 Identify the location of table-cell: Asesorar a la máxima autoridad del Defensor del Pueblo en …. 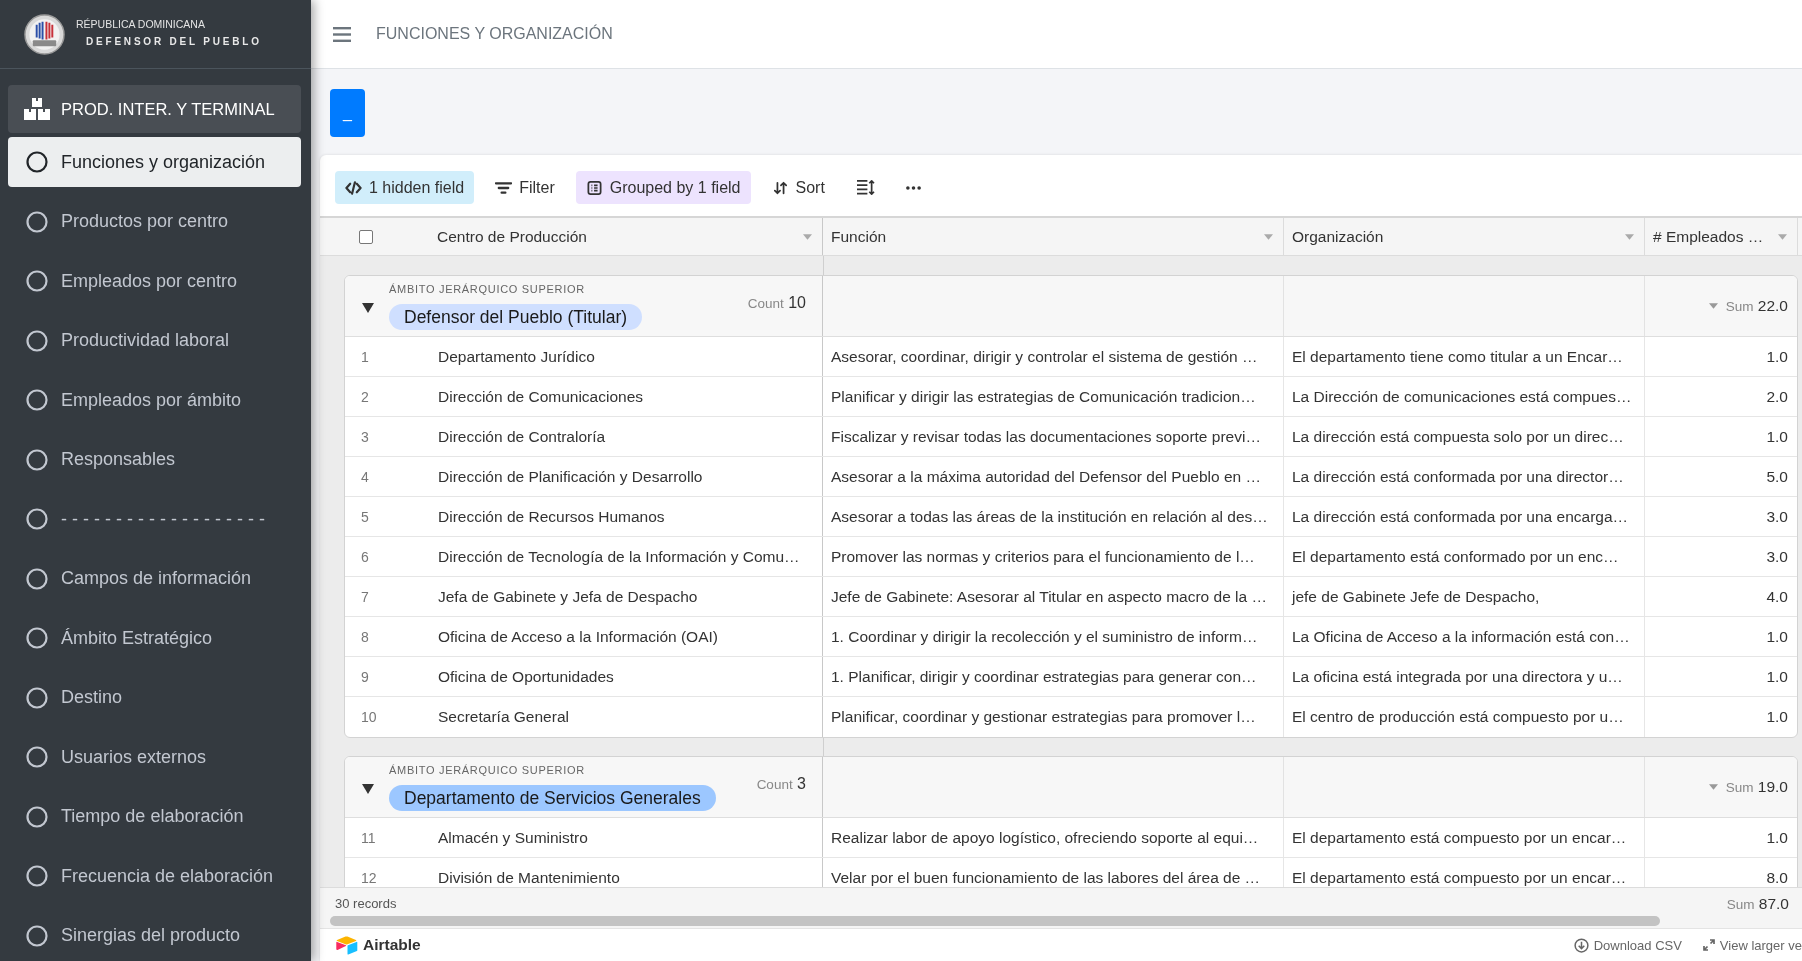
(1053, 476).